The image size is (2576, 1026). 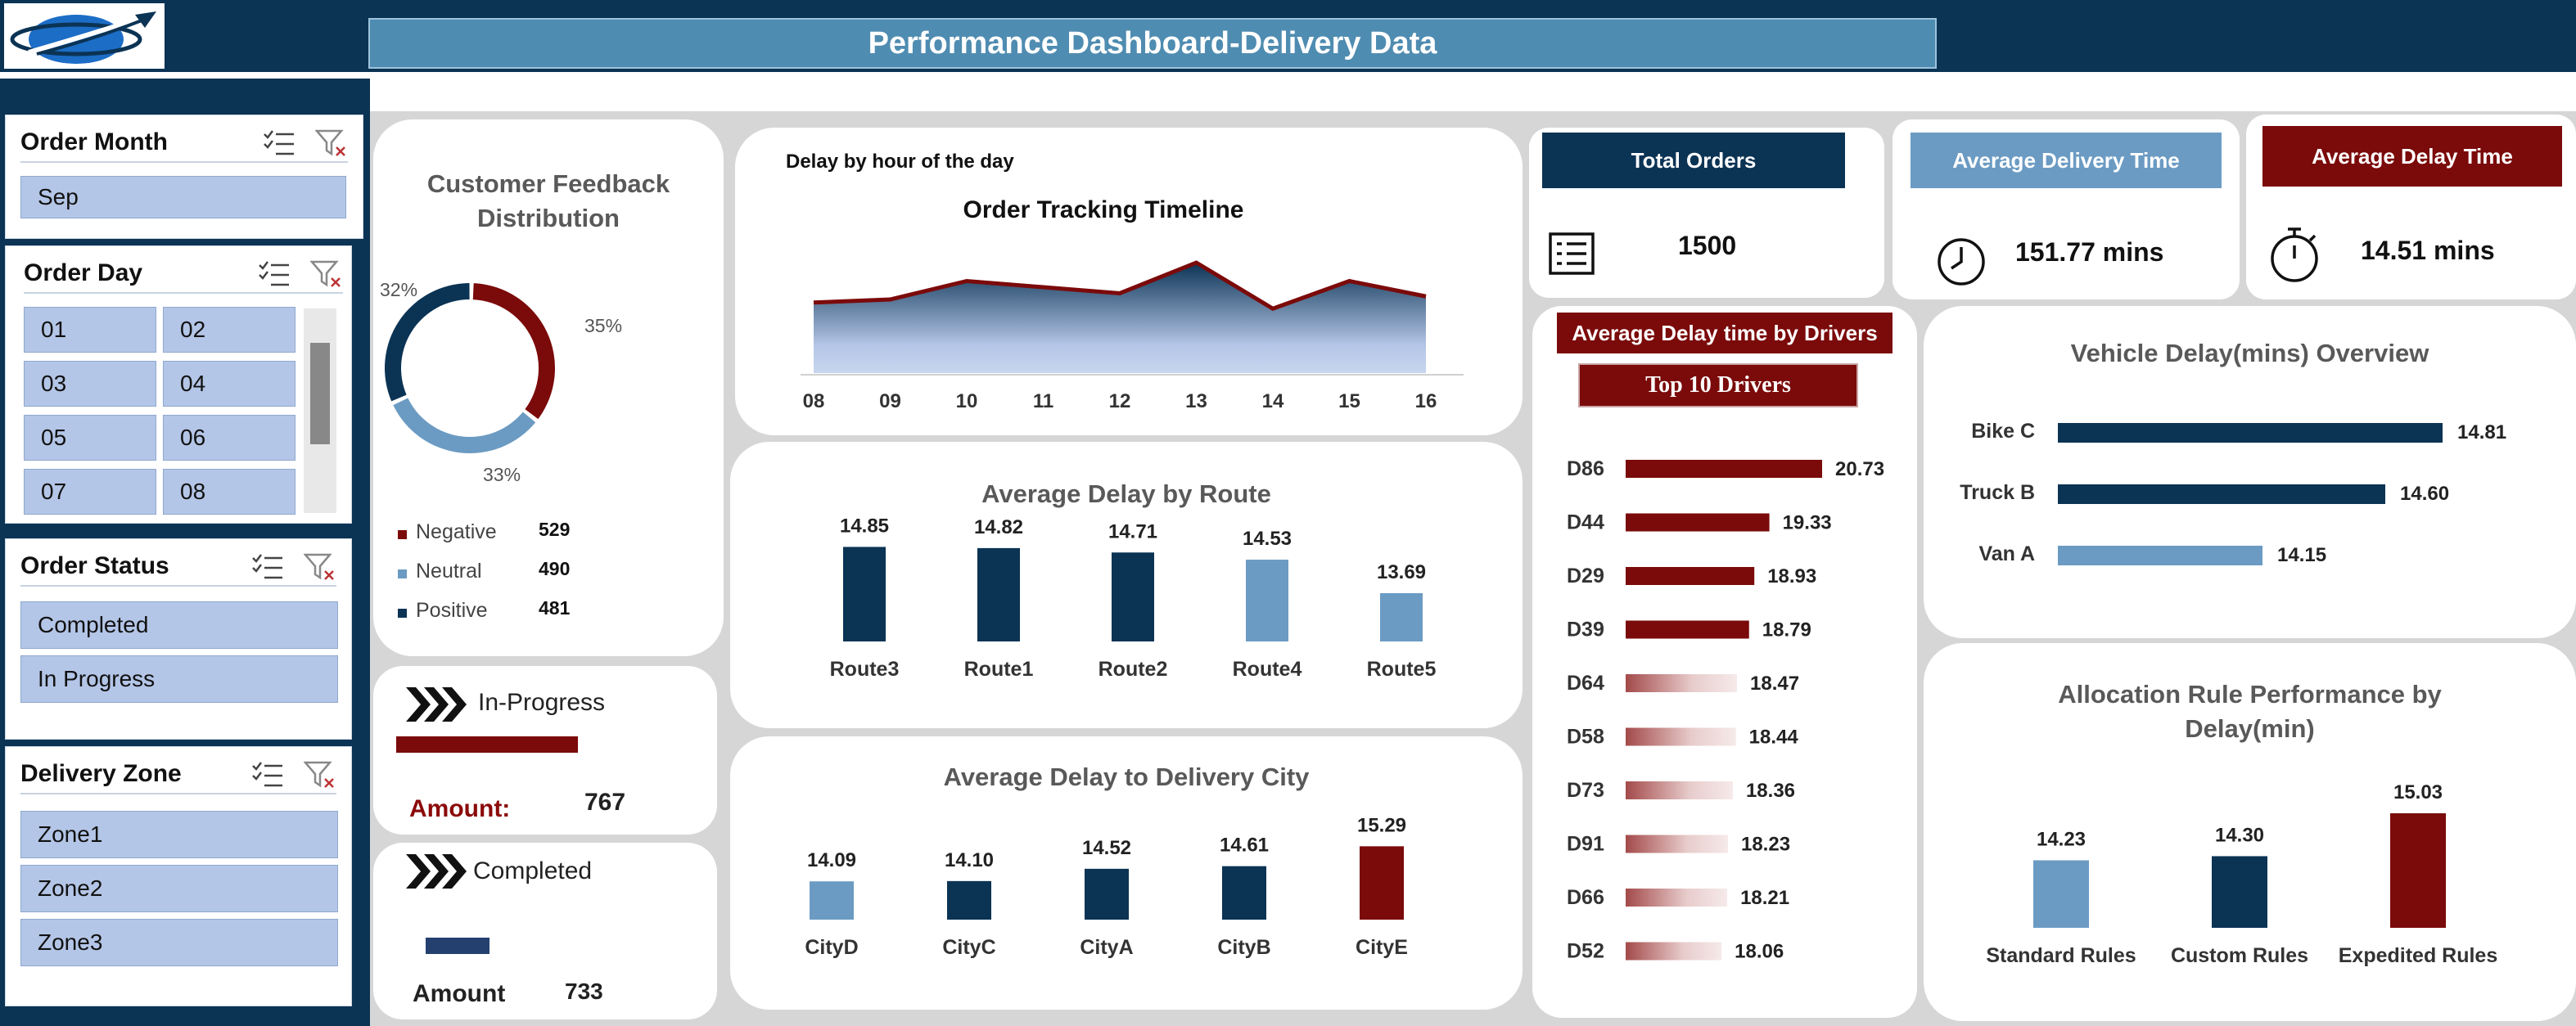 I want to click on driver-label: D44, so click(x=1585, y=523).